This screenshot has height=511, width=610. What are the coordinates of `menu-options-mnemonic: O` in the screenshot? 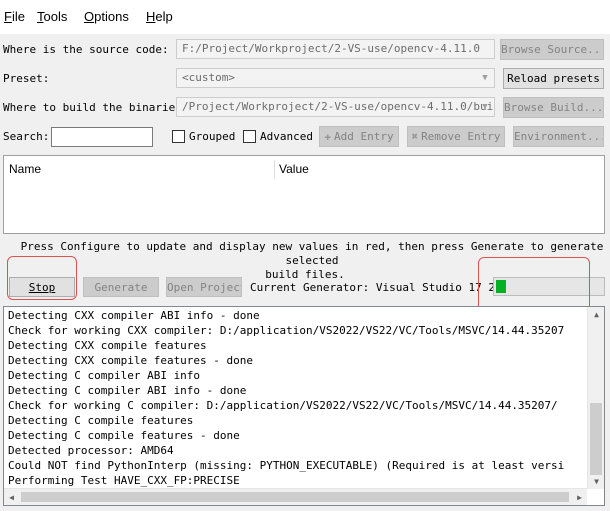 It's located at (89, 16).